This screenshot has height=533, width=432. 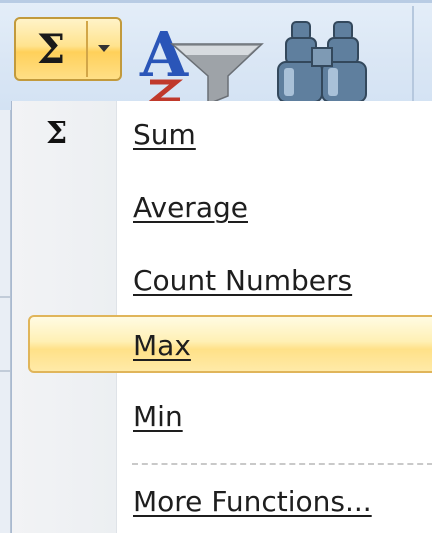 I want to click on ribbon-separator, so click(x=413, y=54).